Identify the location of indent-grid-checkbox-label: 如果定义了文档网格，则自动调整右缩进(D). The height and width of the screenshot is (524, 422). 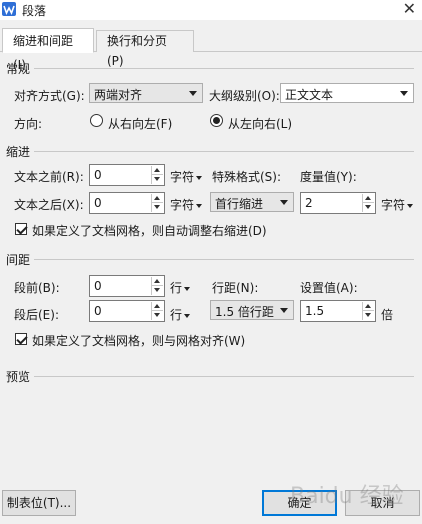
(149, 230).